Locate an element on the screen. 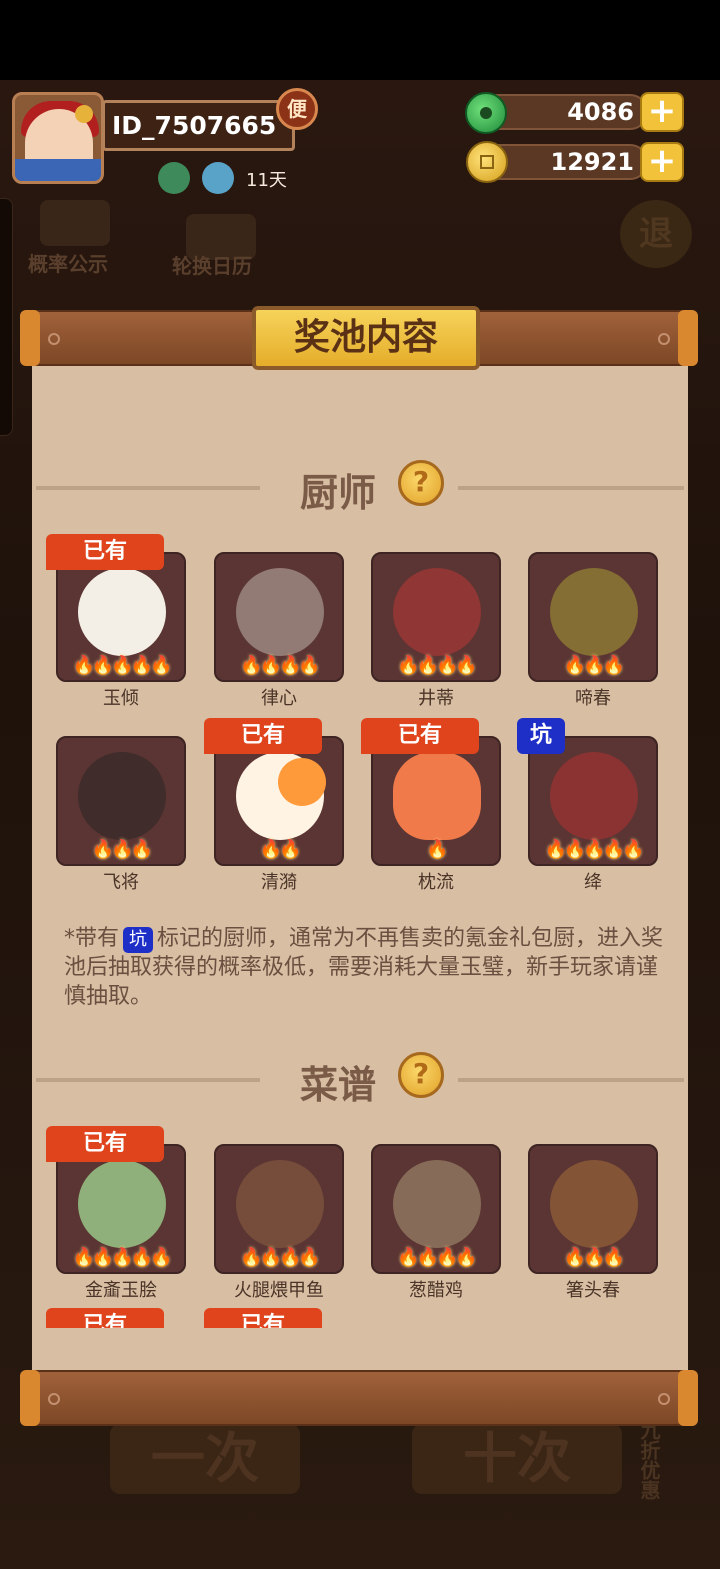  probability-button: 概率公示 is located at coordinates (68, 262).